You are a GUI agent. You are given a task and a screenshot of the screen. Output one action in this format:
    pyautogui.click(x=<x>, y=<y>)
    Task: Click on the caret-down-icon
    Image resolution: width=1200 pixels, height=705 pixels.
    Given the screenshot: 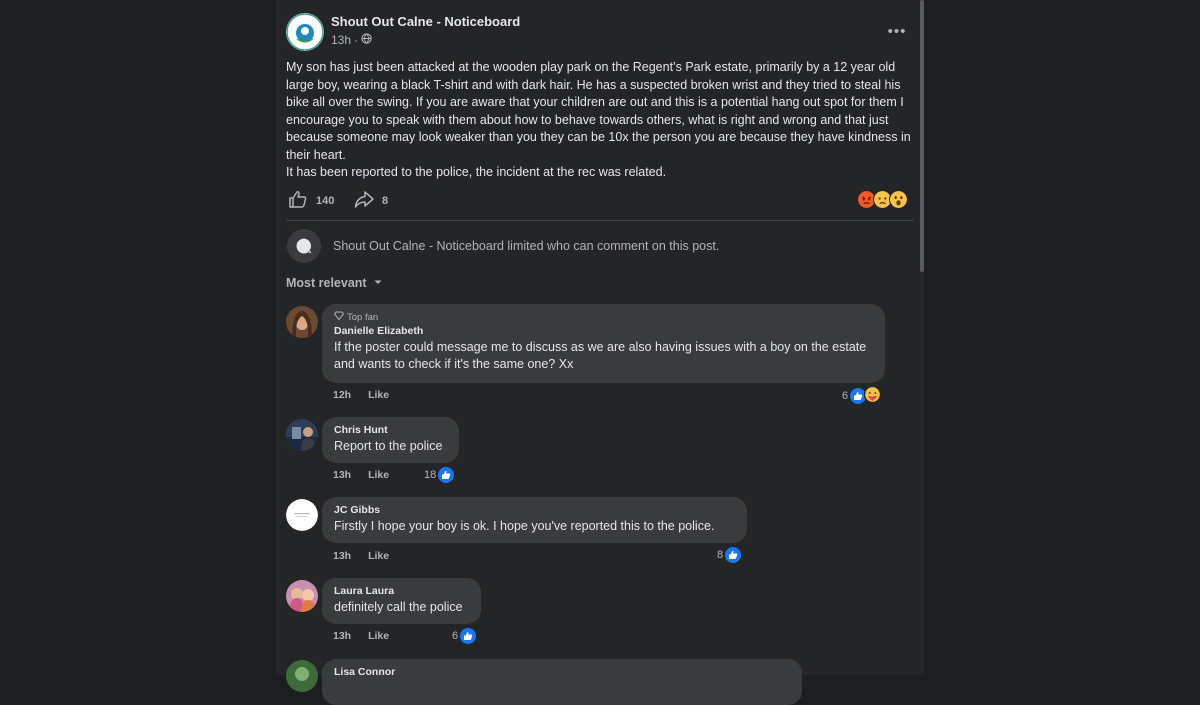 What is the action you would take?
    pyautogui.click(x=378, y=283)
    